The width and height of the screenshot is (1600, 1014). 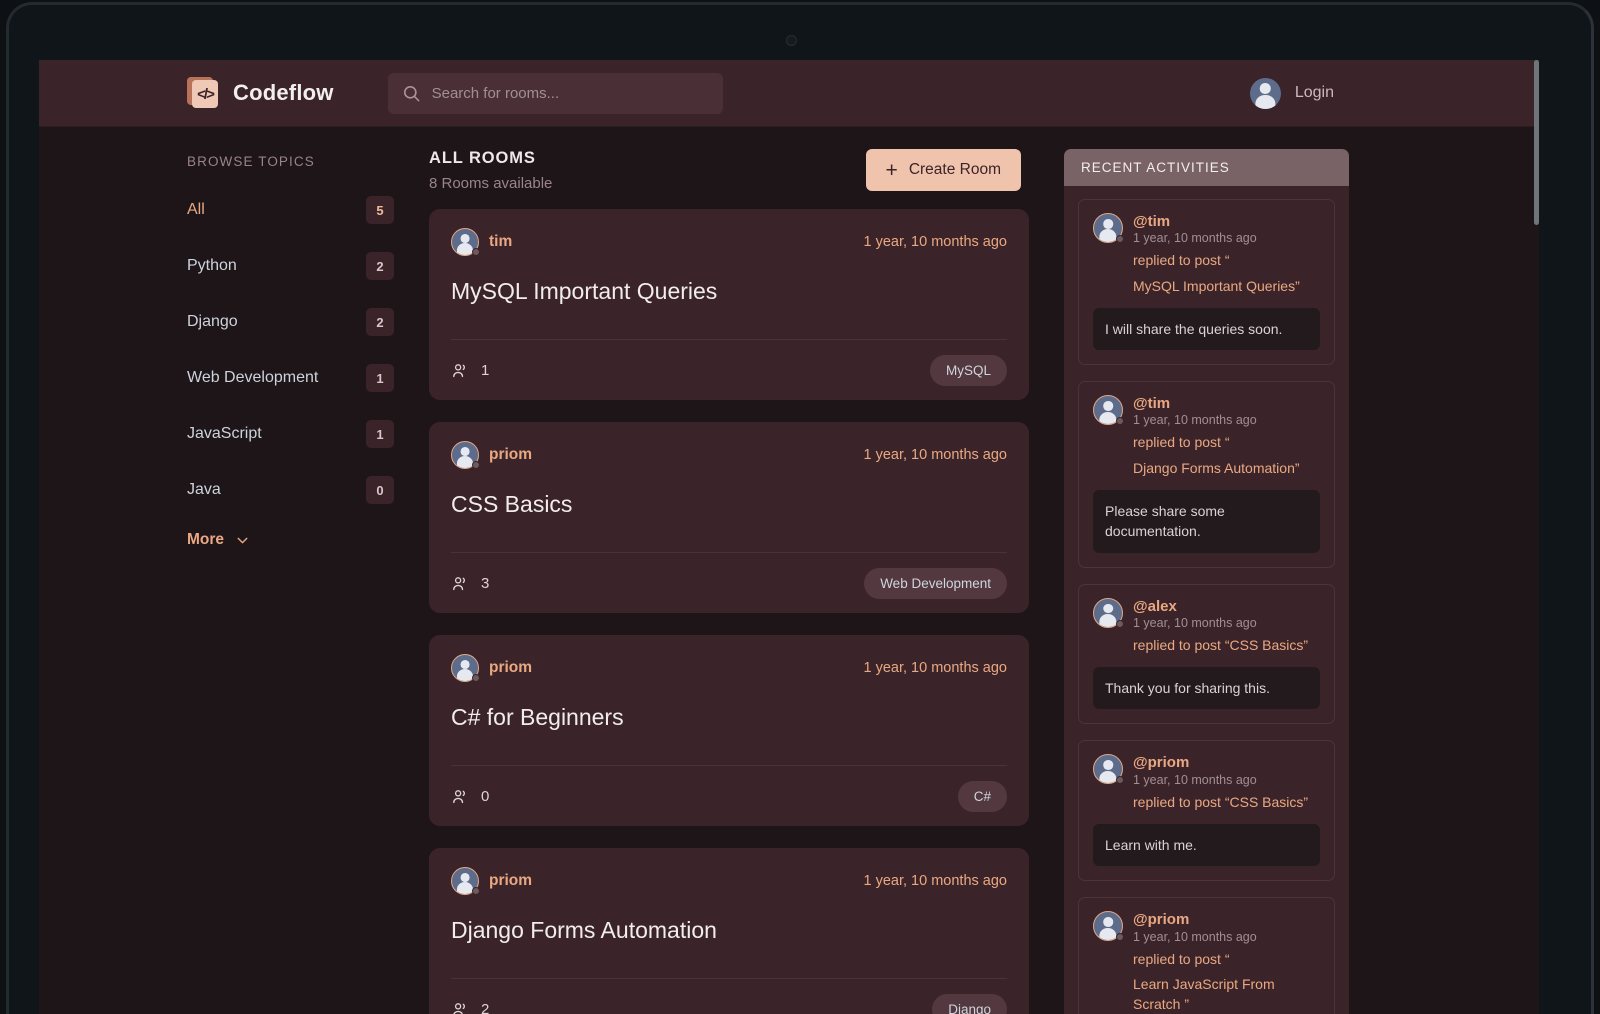 What do you see at coordinates (1291, 93) in the screenshot?
I see `header-account-area: Login` at bounding box center [1291, 93].